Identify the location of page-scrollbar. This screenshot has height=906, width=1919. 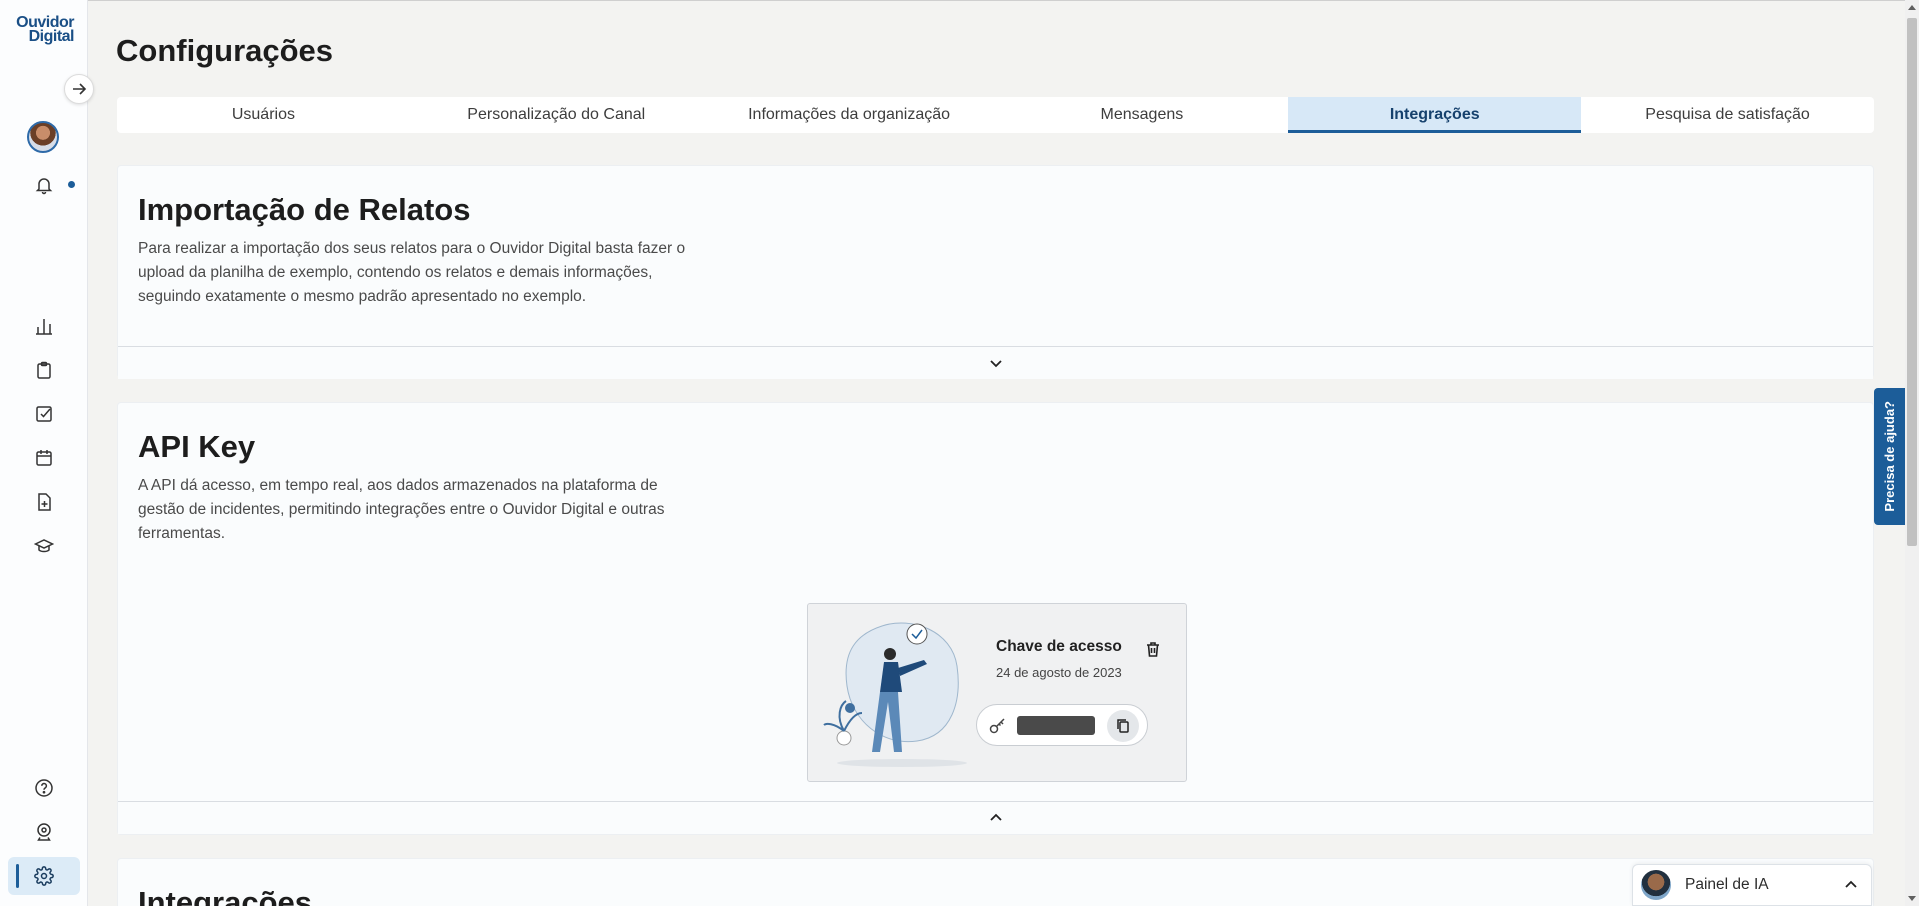
(1912, 453).